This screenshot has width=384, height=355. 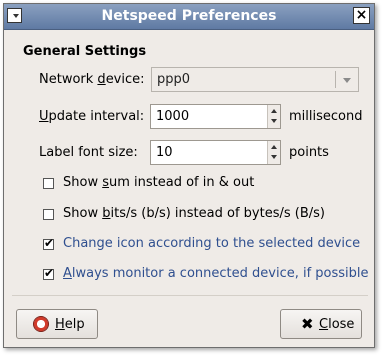 I want to click on window-title: Netspeed Preferences, so click(x=189, y=16).